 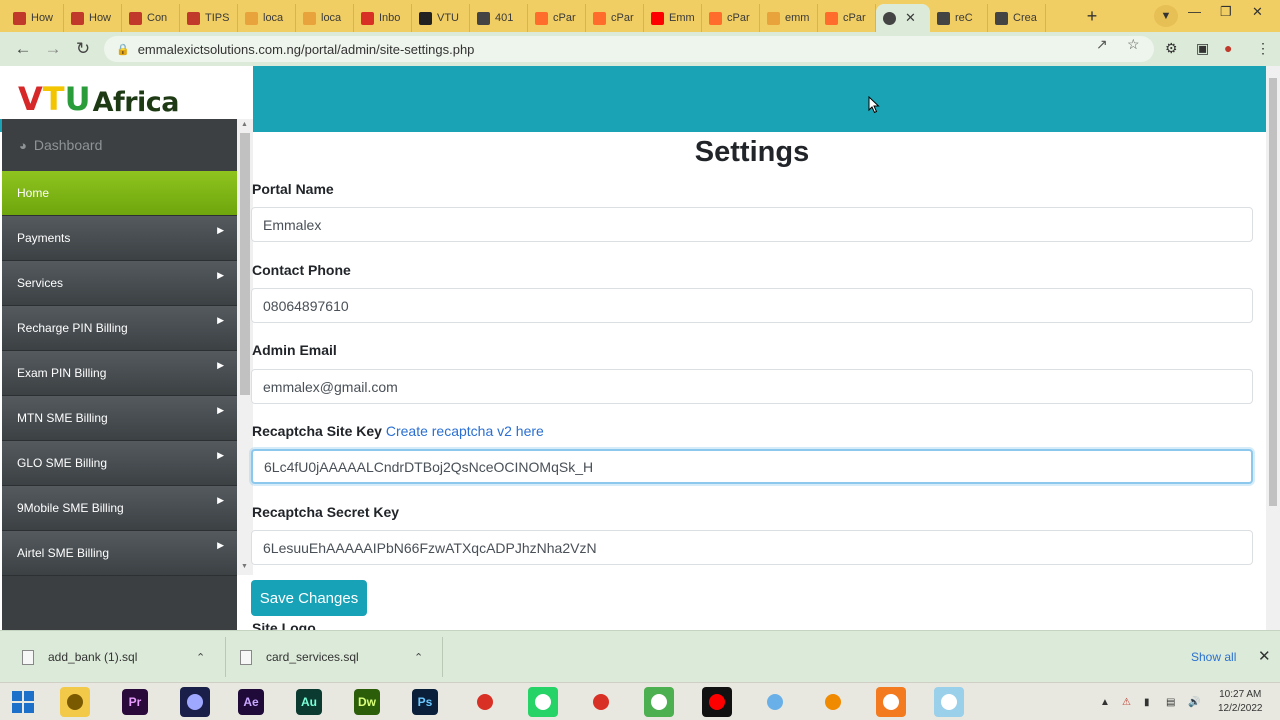 What do you see at coordinates (499, 18) in the screenshot?
I see `browser-tab: 401` at bounding box center [499, 18].